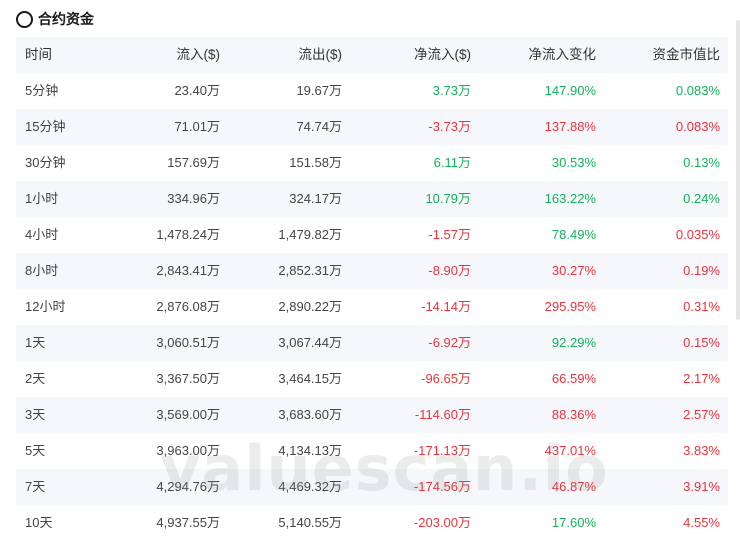 This screenshot has width=740, height=547. Describe the element at coordinates (570, 126) in the screenshot. I see `net-change-cell: 137.88%` at that location.